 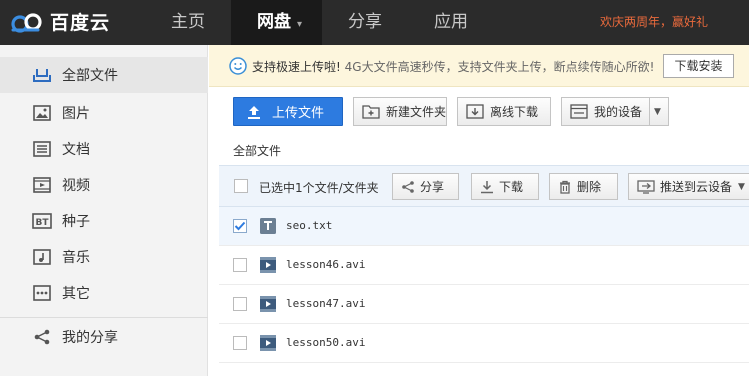 What do you see at coordinates (589, 187) in the screenshot?
I see `delete-label: 删除` at bounding box center [589, 187].